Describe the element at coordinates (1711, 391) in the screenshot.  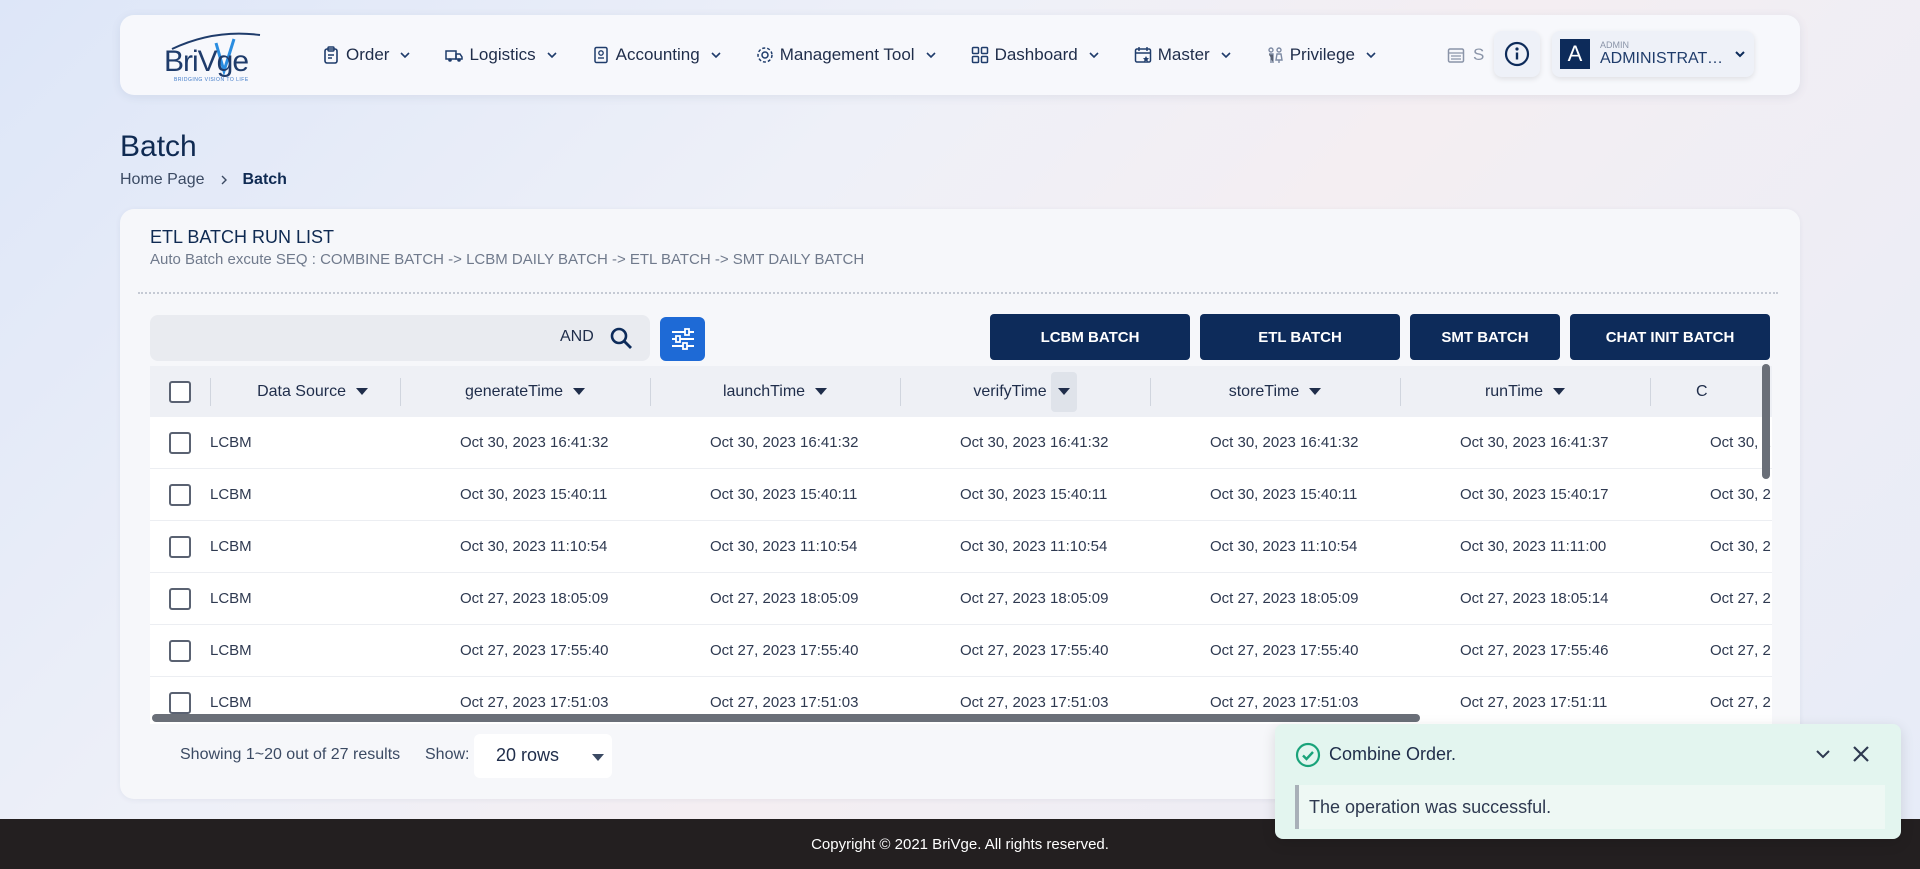
I see `col-c: C` at that location.